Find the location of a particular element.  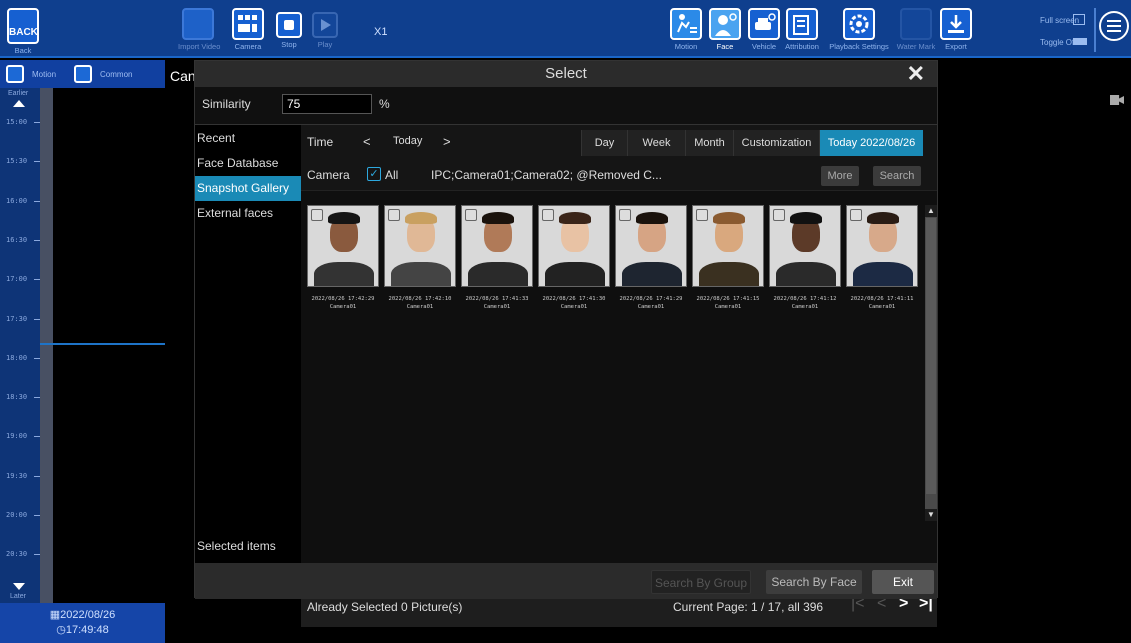

timeline-track is located at coordinates (109, 345).